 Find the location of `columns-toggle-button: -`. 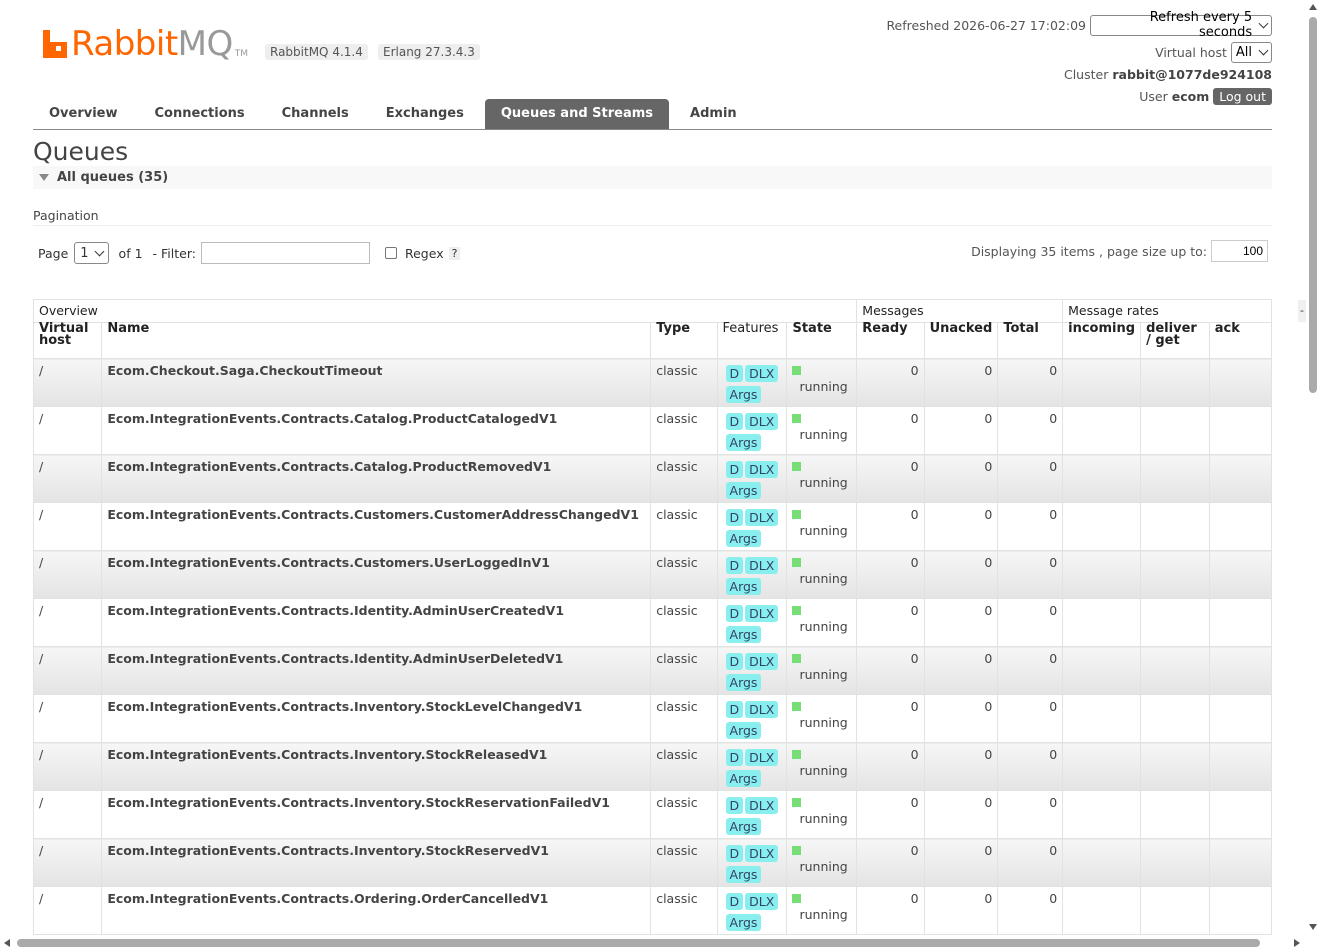

columns-toggle-button: - is located at coordinates (1302, 311).